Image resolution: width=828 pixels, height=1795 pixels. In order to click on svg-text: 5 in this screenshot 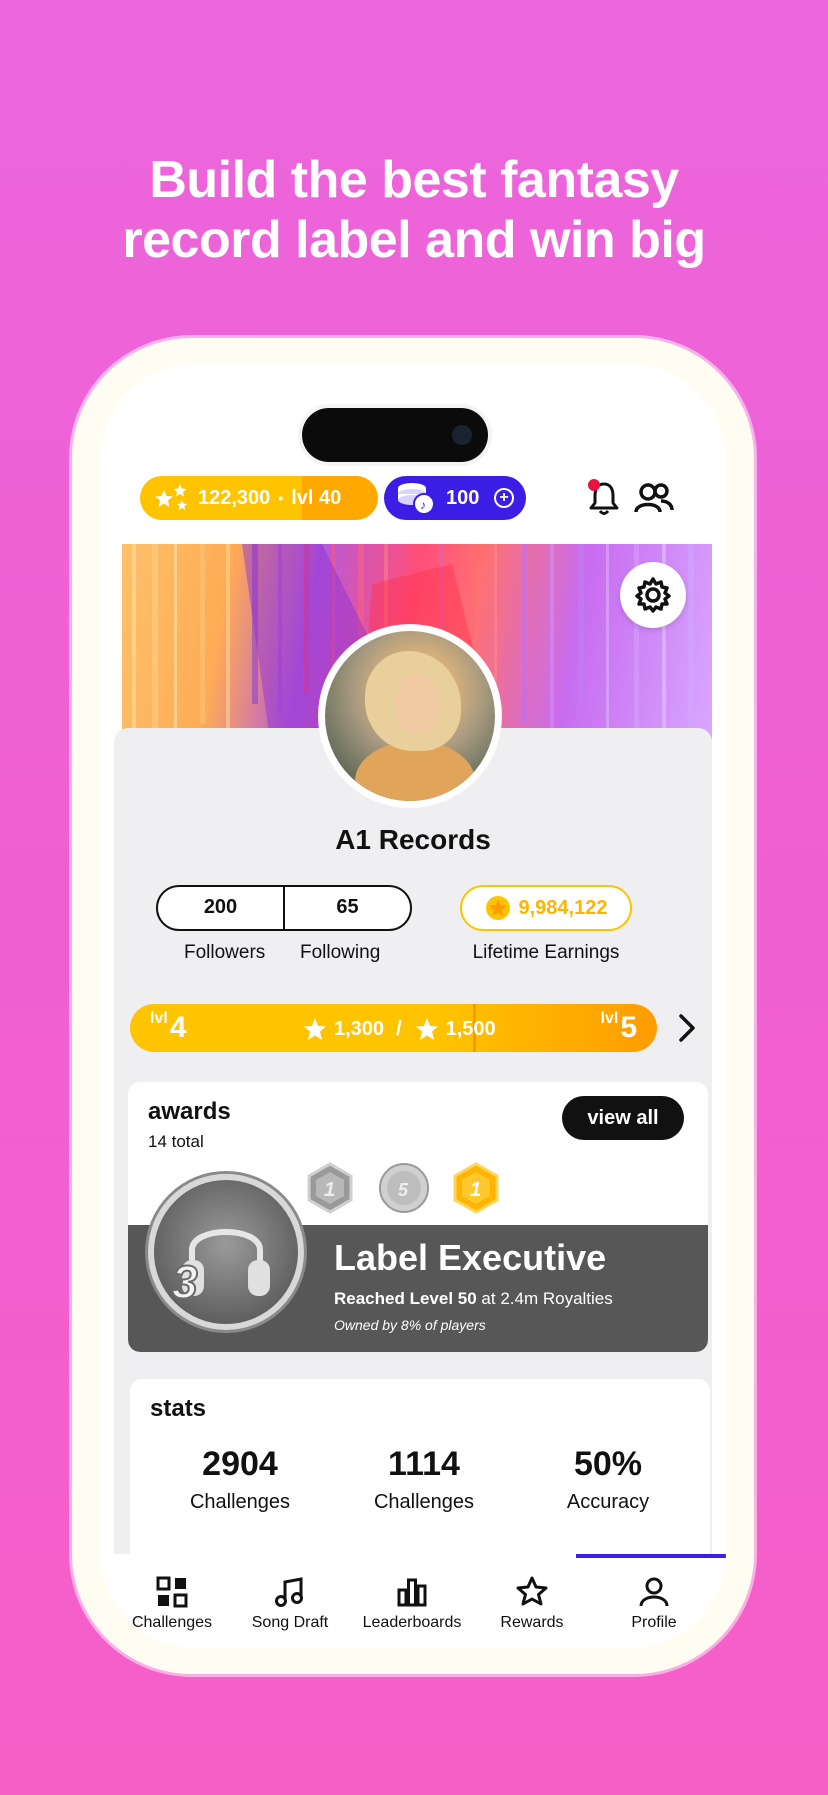, I will do `click(403, 1190)`.